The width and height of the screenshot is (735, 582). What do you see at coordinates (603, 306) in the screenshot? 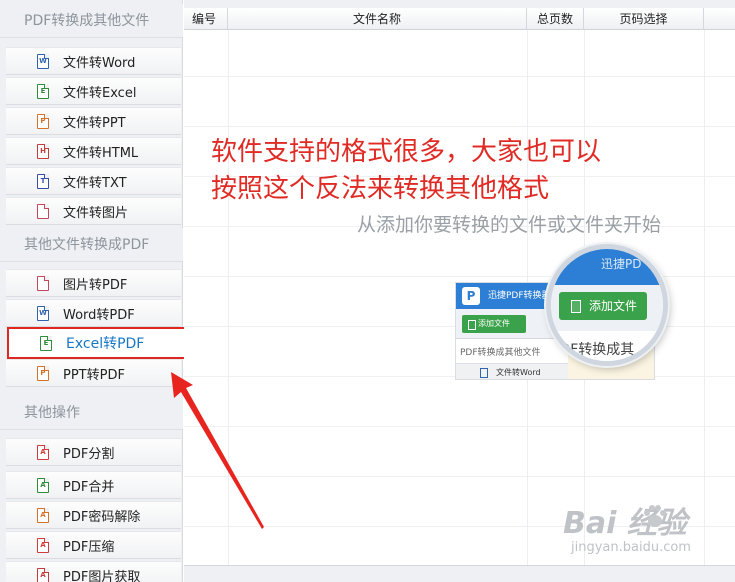
I see `magnifier-add-file-button: 添加文件` at bounding box center [603, 306].